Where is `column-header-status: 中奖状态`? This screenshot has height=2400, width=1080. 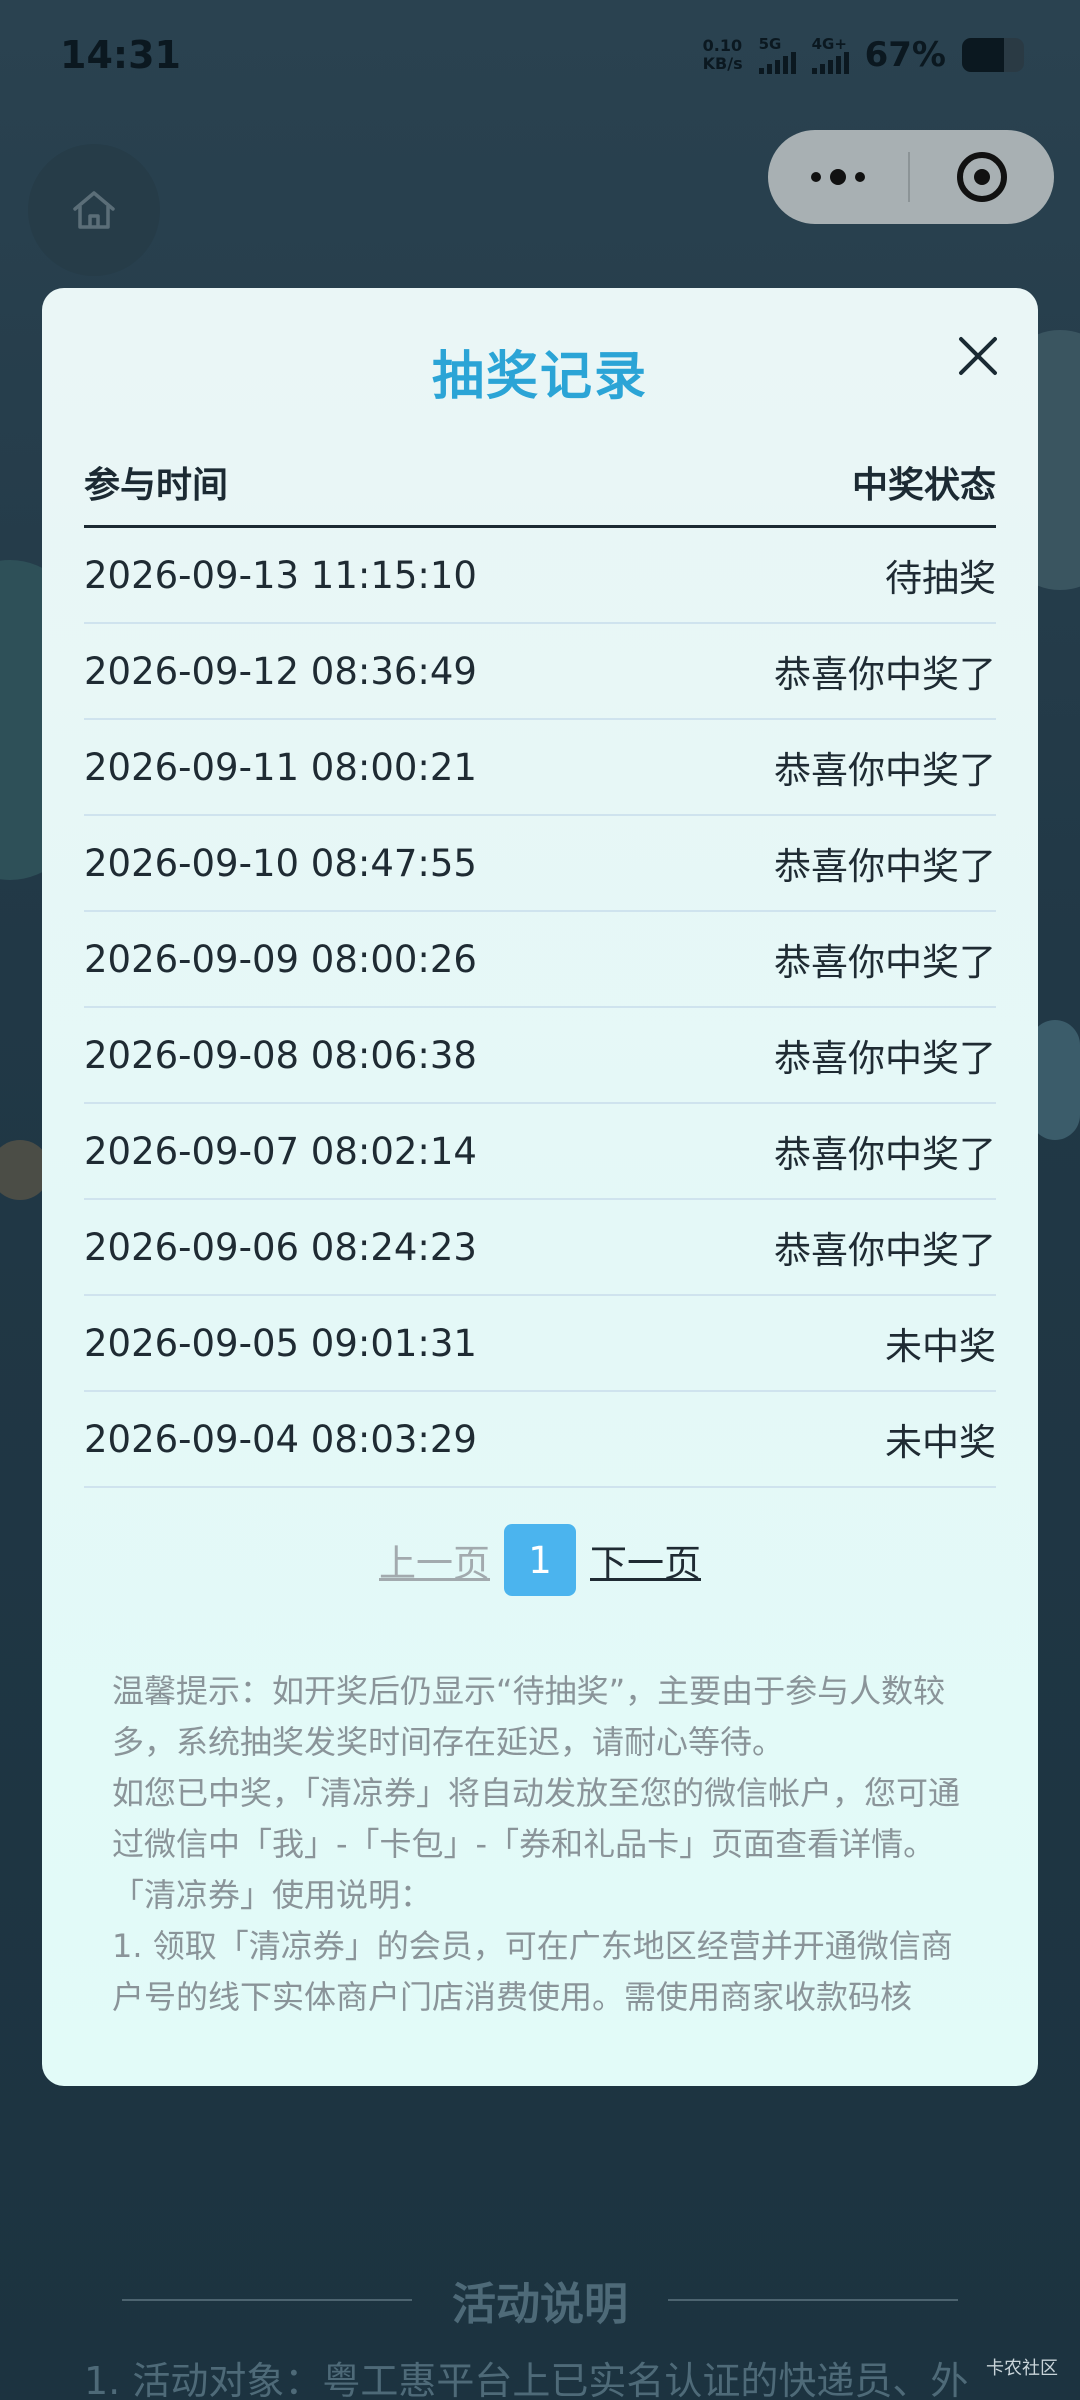 column-header-status: 中奖状态 is located at coordinates (923, 485).